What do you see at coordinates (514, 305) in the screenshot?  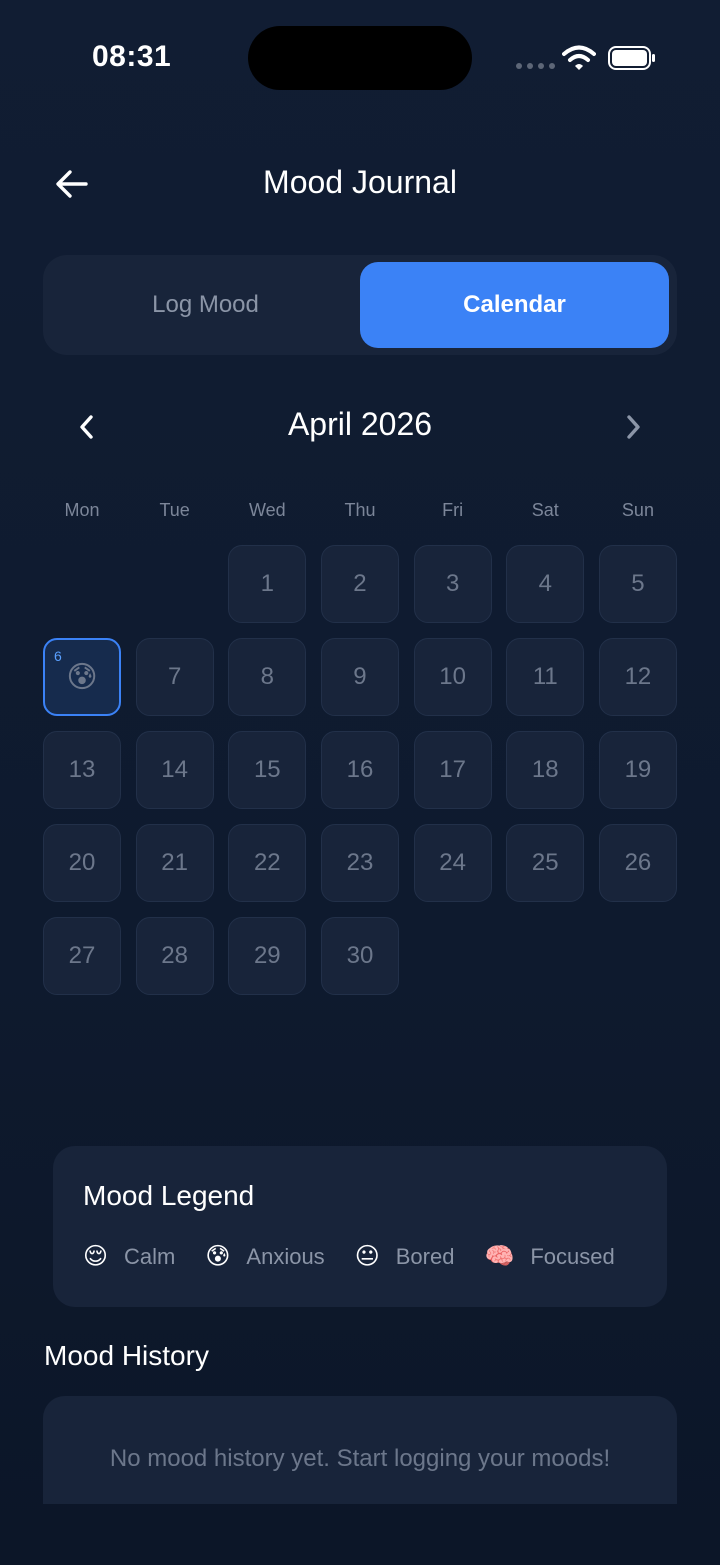 I see `tab-calendar: Calendar` at bounding box center [514, 305].